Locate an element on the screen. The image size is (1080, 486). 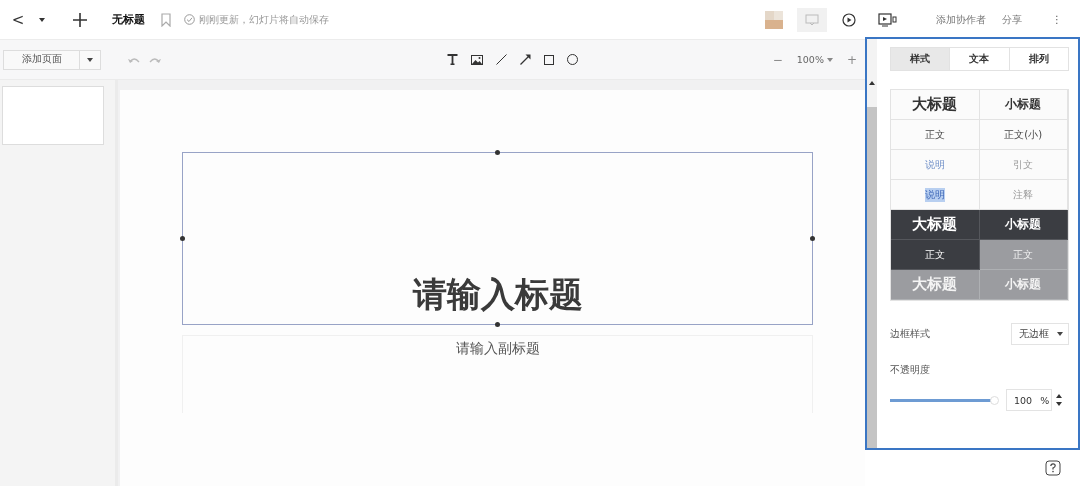
scrollbar is located at coordinates (872, 243).